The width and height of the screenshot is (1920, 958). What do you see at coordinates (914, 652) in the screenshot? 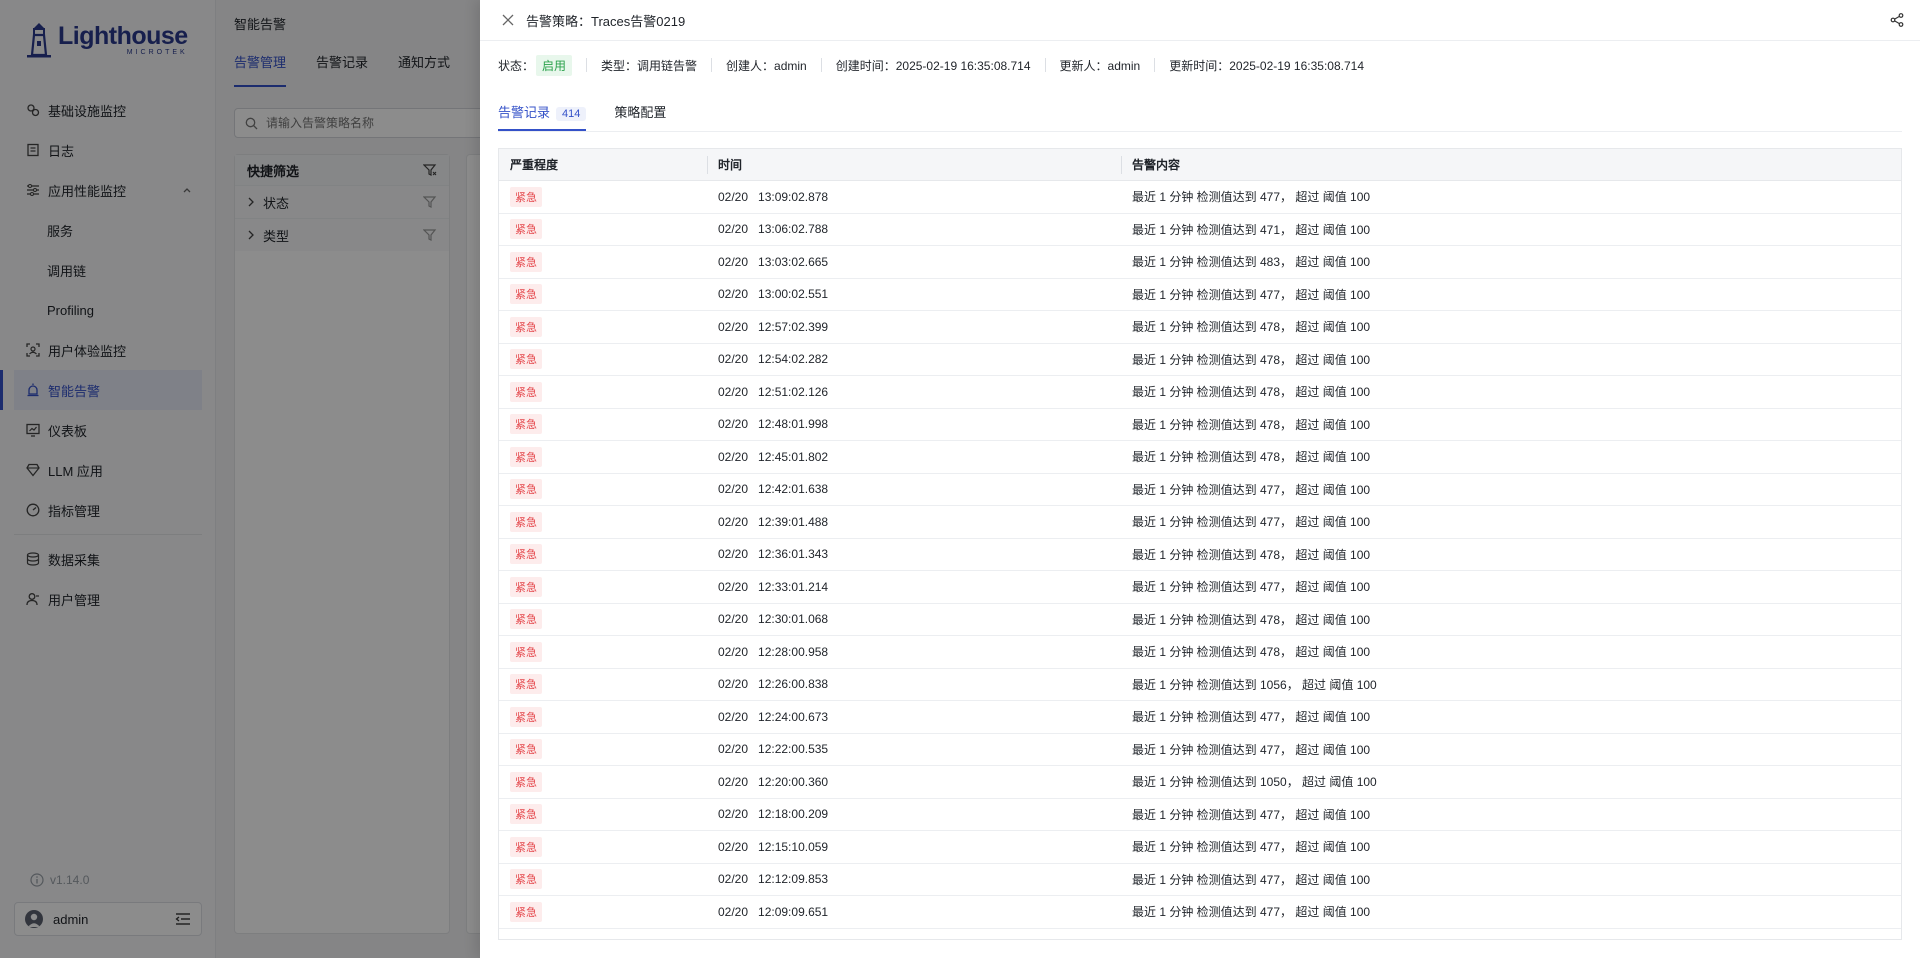
I see `time-cell: 02/20 12:28:00.958` at bounding box center [914, 652].